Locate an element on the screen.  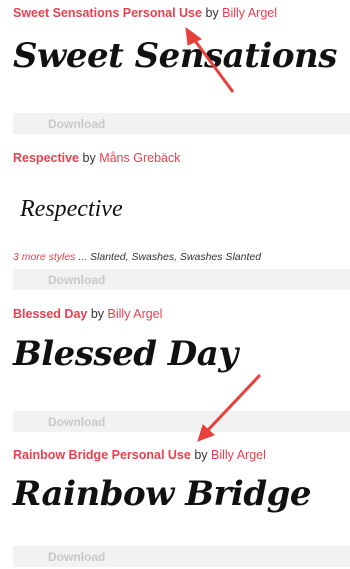
more-styles-list: ... Slanted, Swashes, Swashes Slanted is located at coordinates (170, 257).